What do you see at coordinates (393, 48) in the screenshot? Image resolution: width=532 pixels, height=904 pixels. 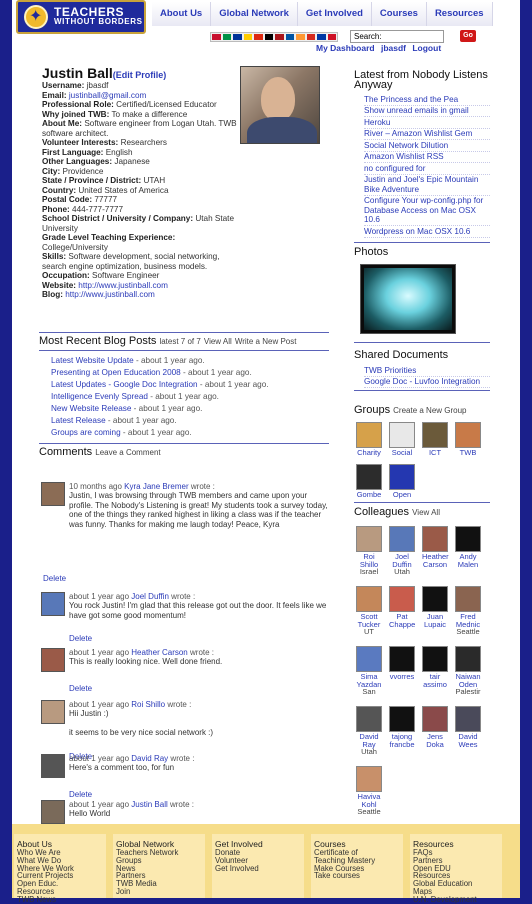 I see `username-link: jbasdf` at bounding box center [393, 48].